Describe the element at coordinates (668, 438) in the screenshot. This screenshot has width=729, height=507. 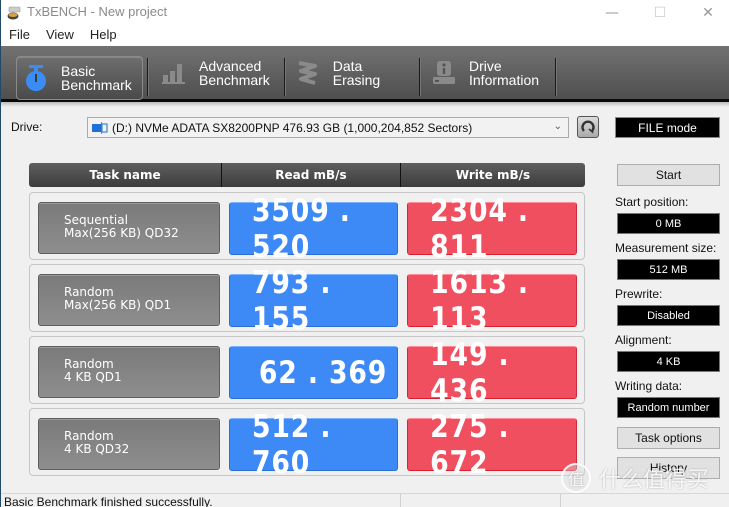
I see `task-options-button: Task options` at that location.